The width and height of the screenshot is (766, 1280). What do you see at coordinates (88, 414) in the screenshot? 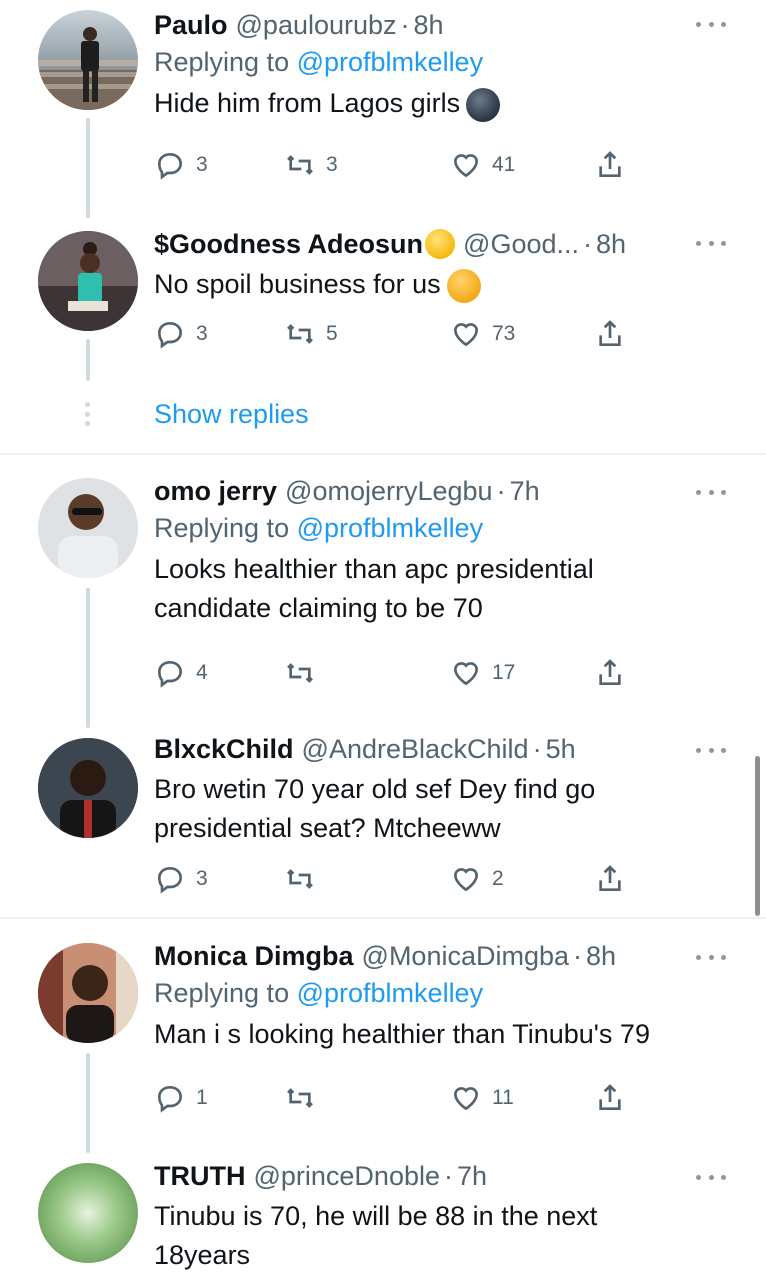
I see `thread-continuation-icon` at bounding box center [88, 414].